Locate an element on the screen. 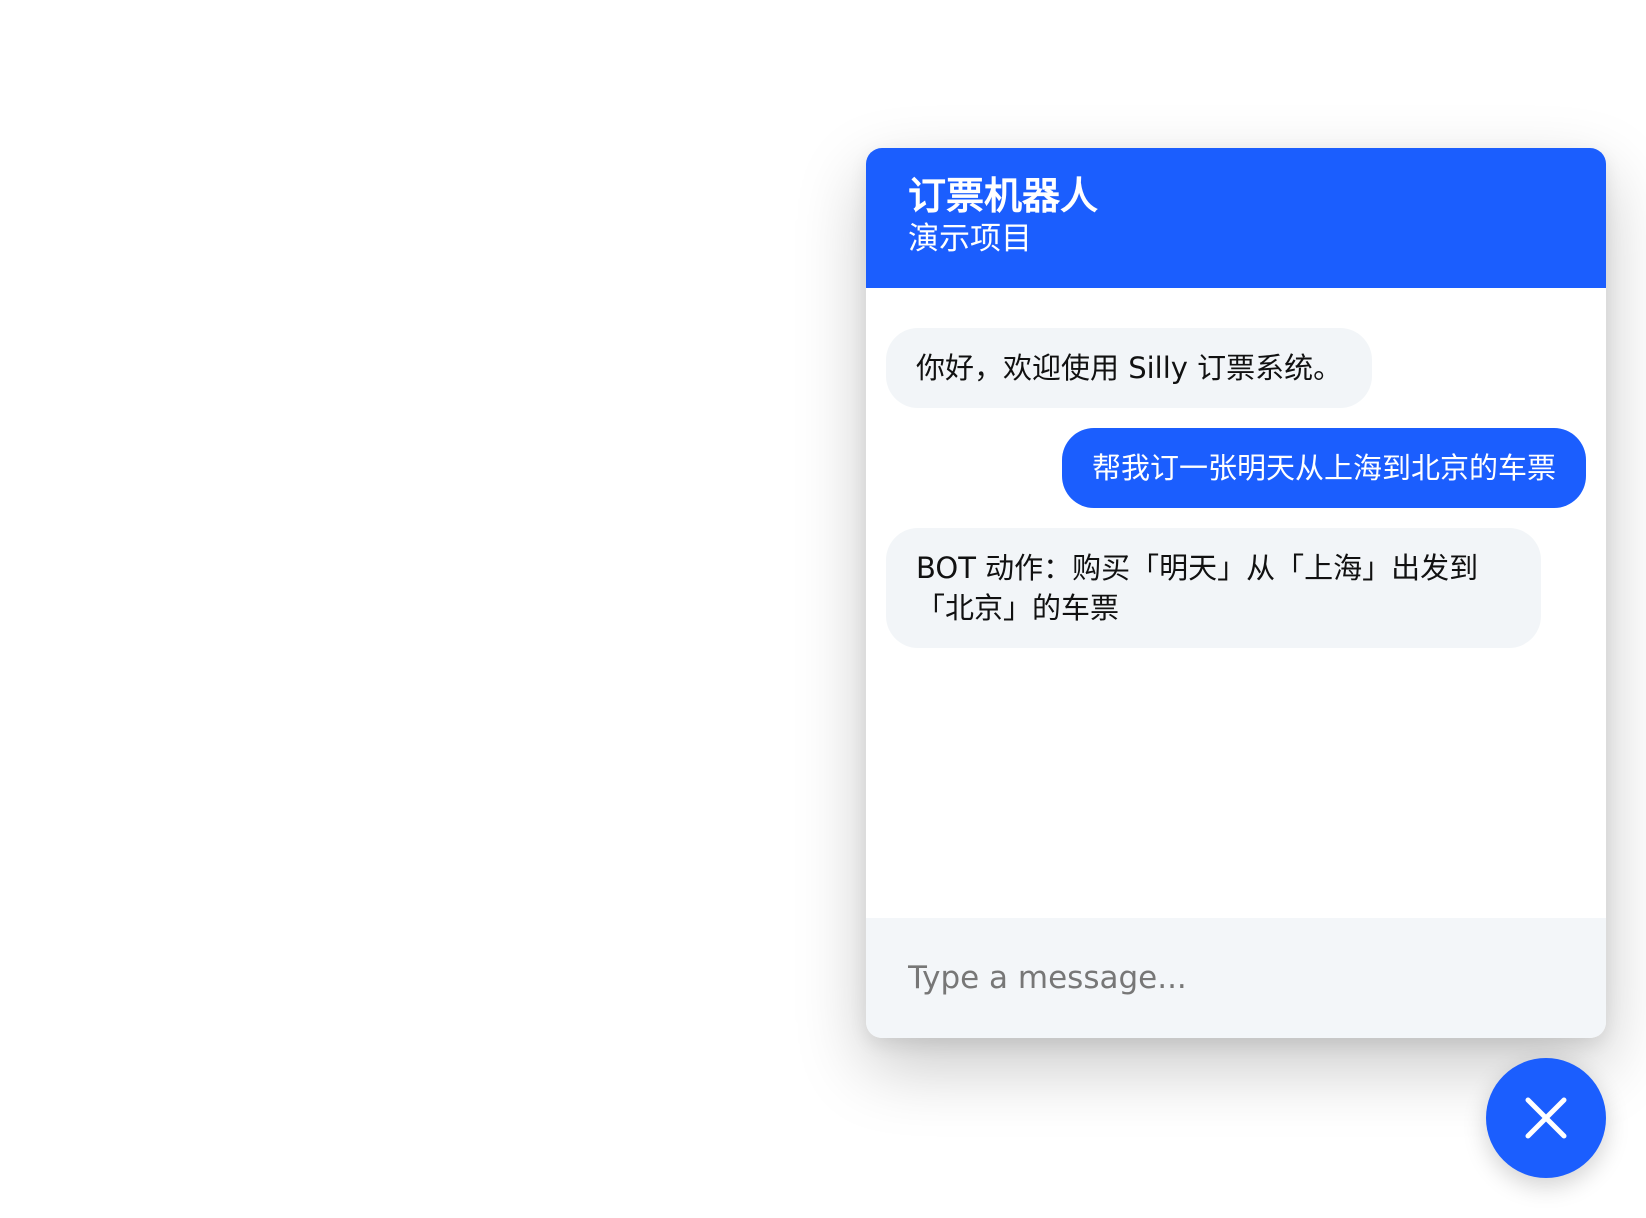  message-row: 你好，欢迎使用 Silly 订票系统。 is located at coordinates (1236, 368).